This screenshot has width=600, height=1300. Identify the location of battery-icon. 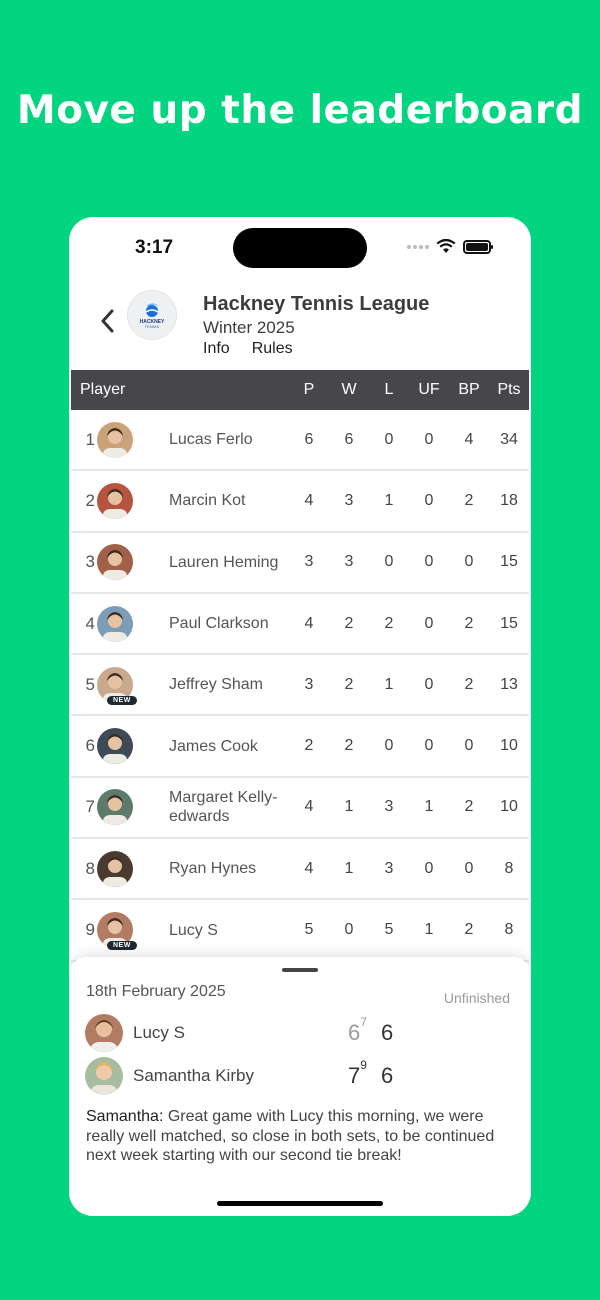
(478, 246).